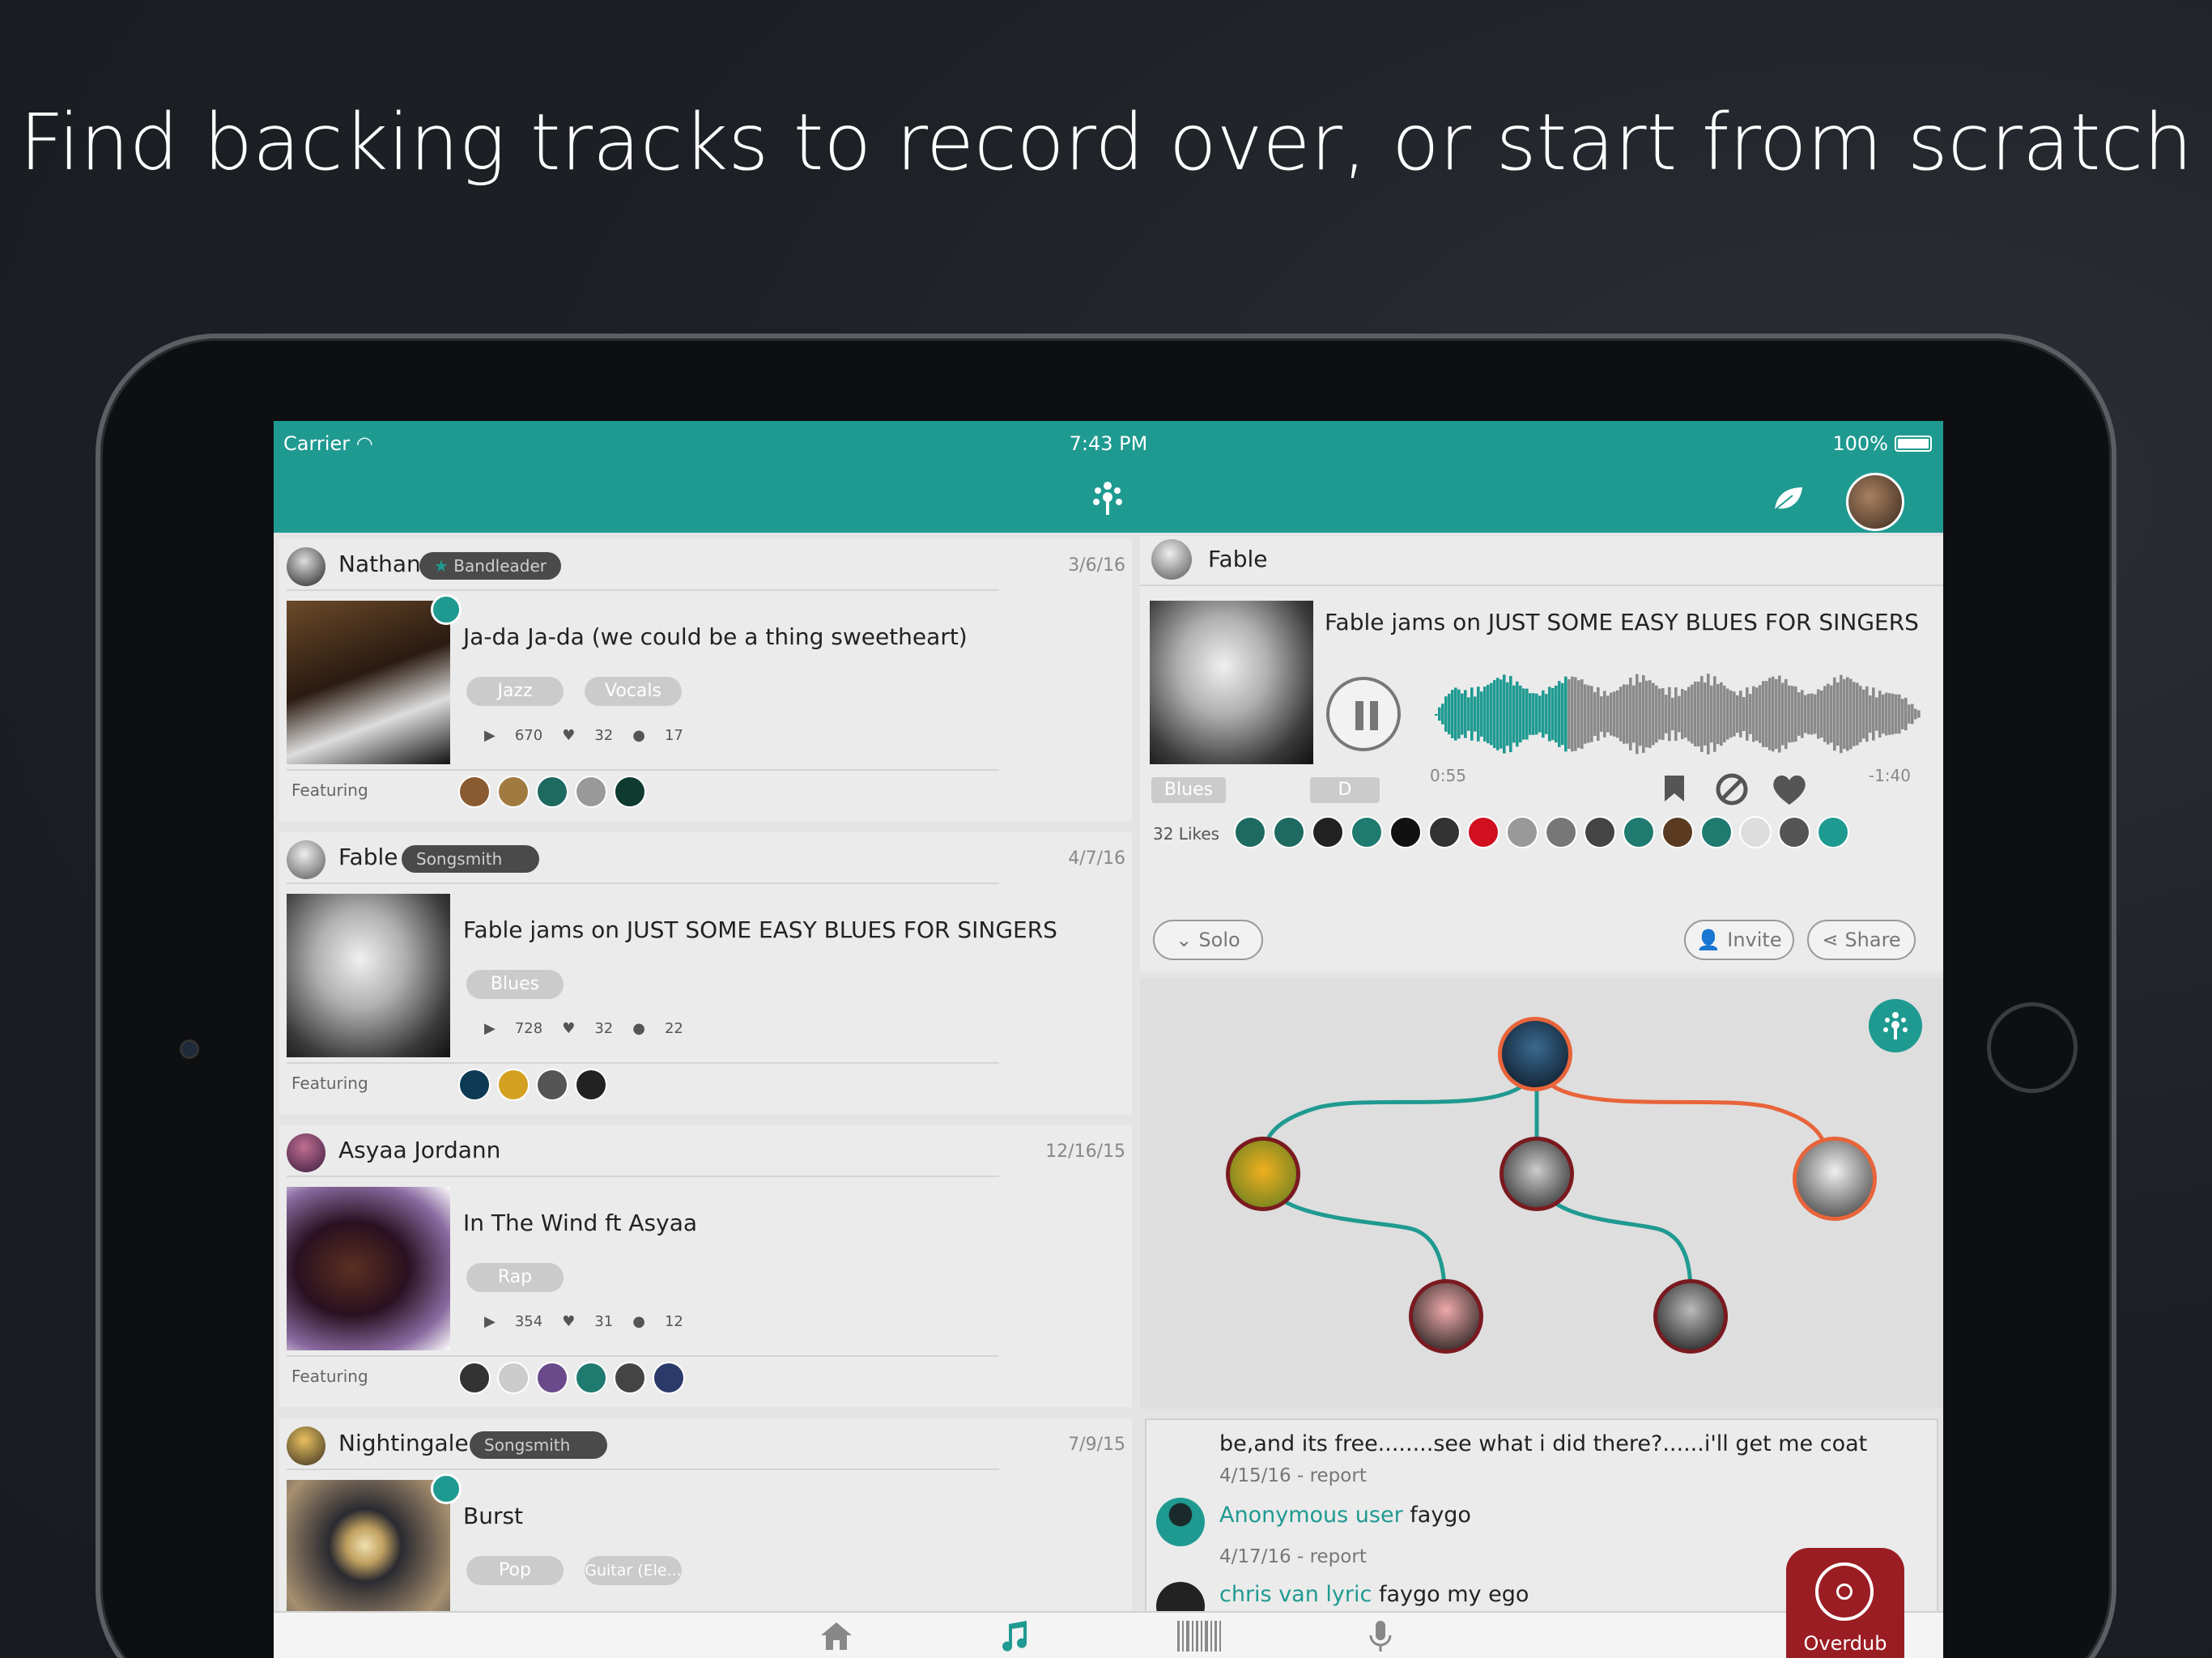 This screenshot has height=1658, width=2212. I want to click on genre-pill: Blues, so click(1188, 790).